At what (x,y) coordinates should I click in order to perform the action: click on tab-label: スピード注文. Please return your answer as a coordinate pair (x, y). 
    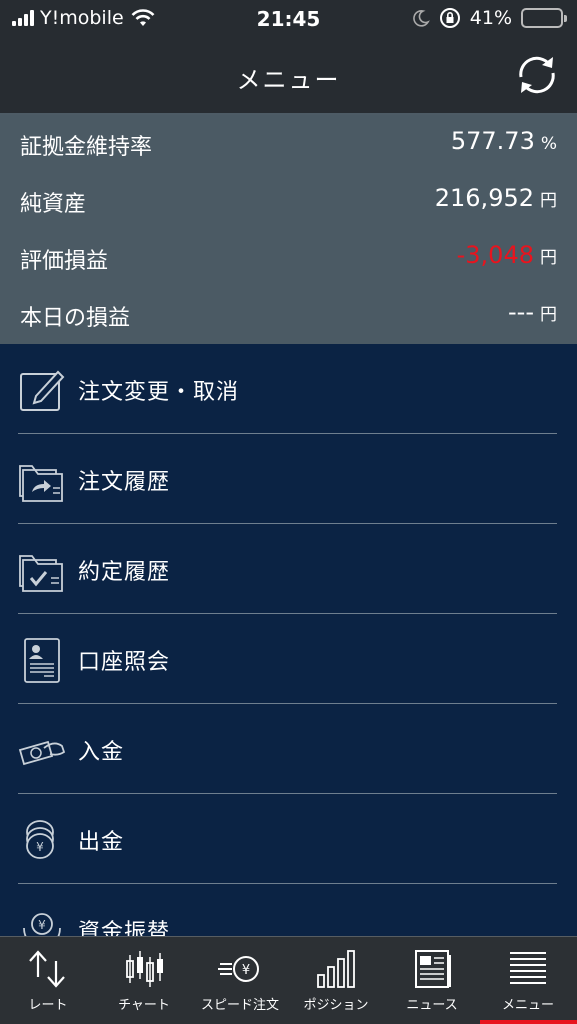
    Looking at the image, I should click on (239, 1005).